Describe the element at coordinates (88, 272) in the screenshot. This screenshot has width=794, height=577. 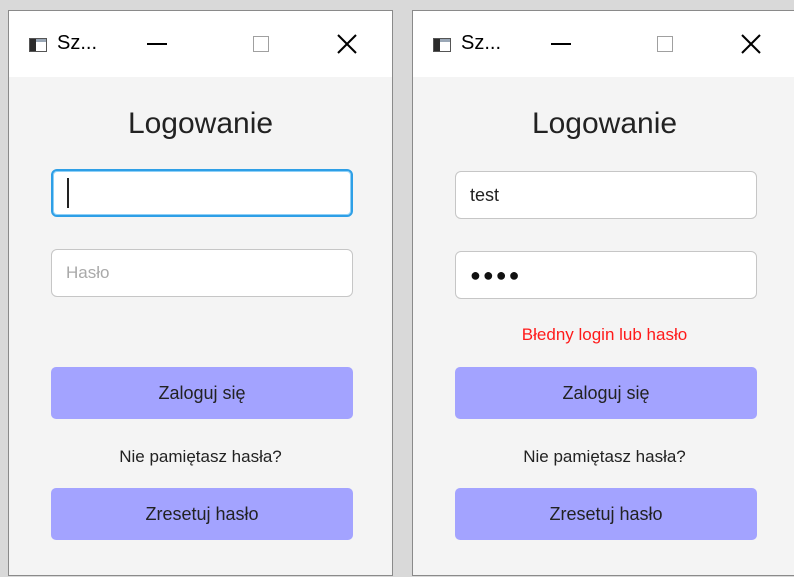
I see `password-placeholder: Hasło` at that location.